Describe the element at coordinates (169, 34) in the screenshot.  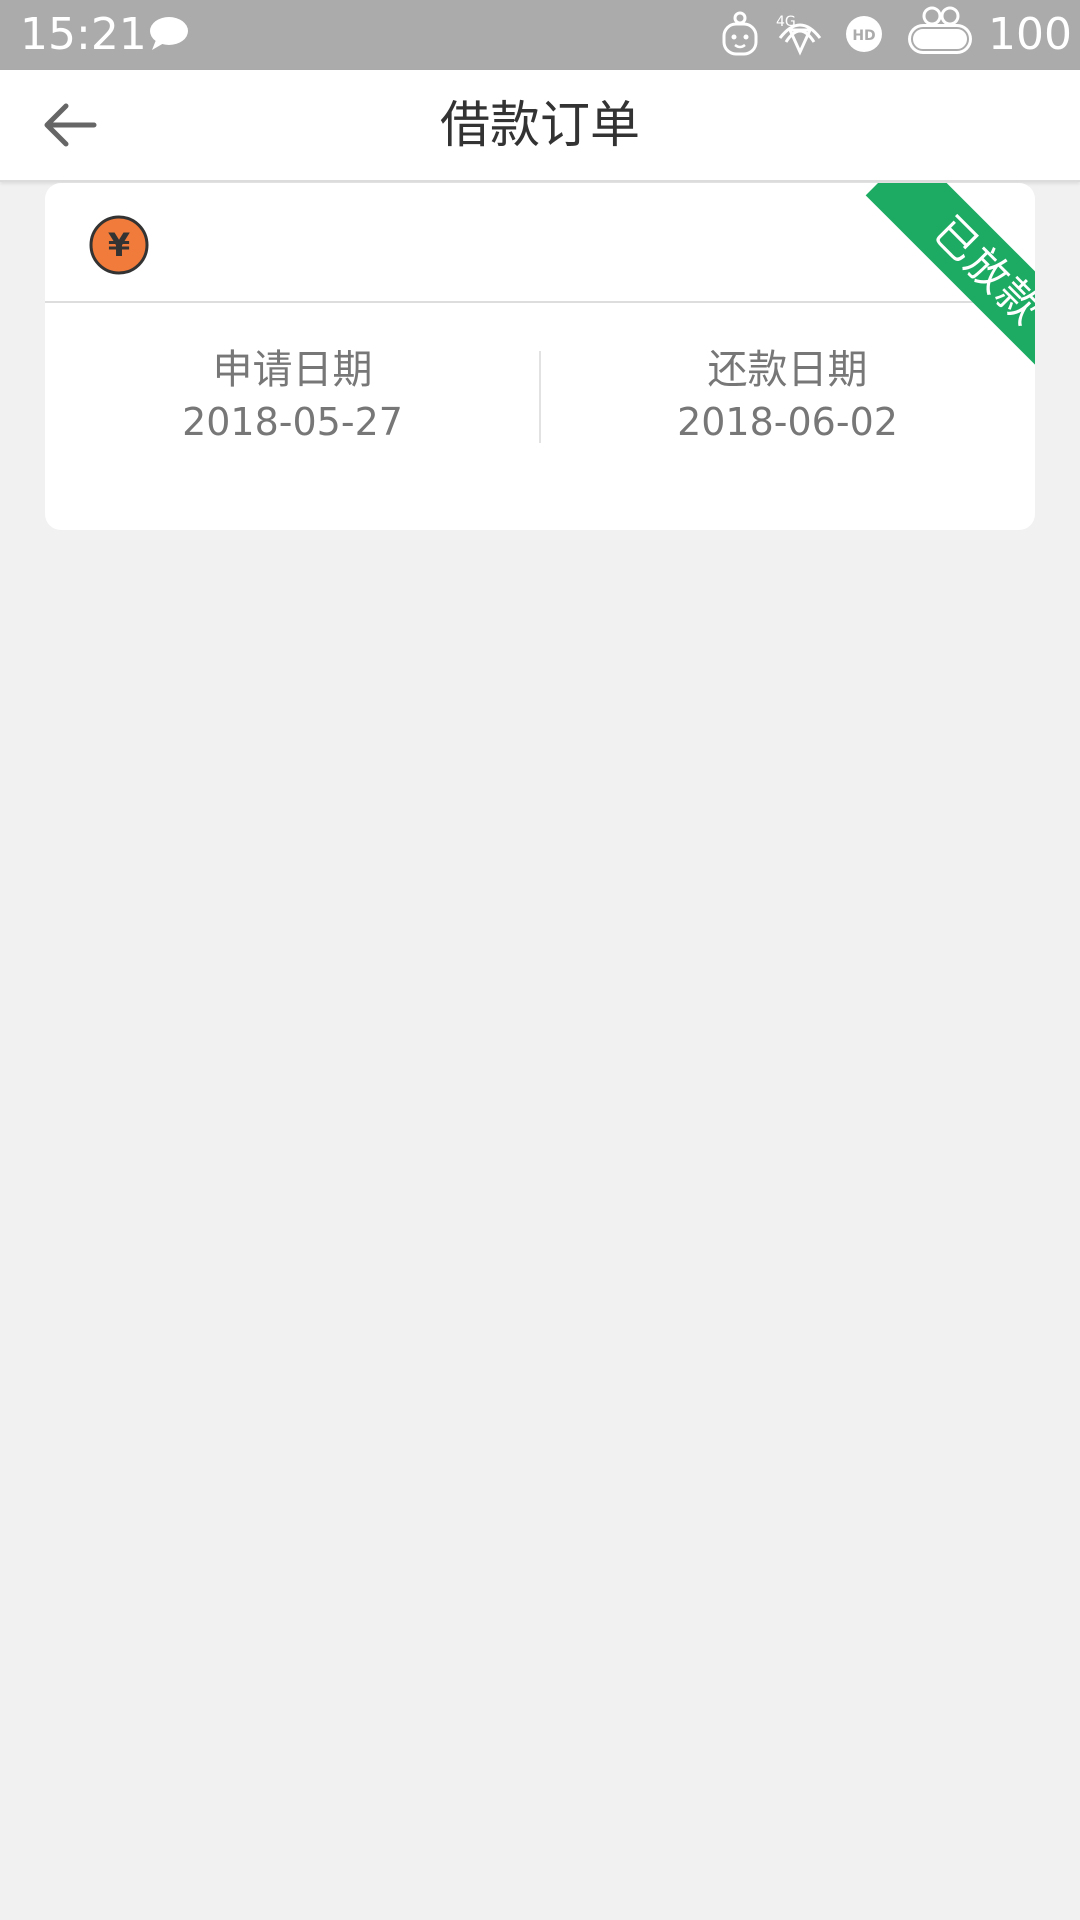
I see `message-icon` at that location.